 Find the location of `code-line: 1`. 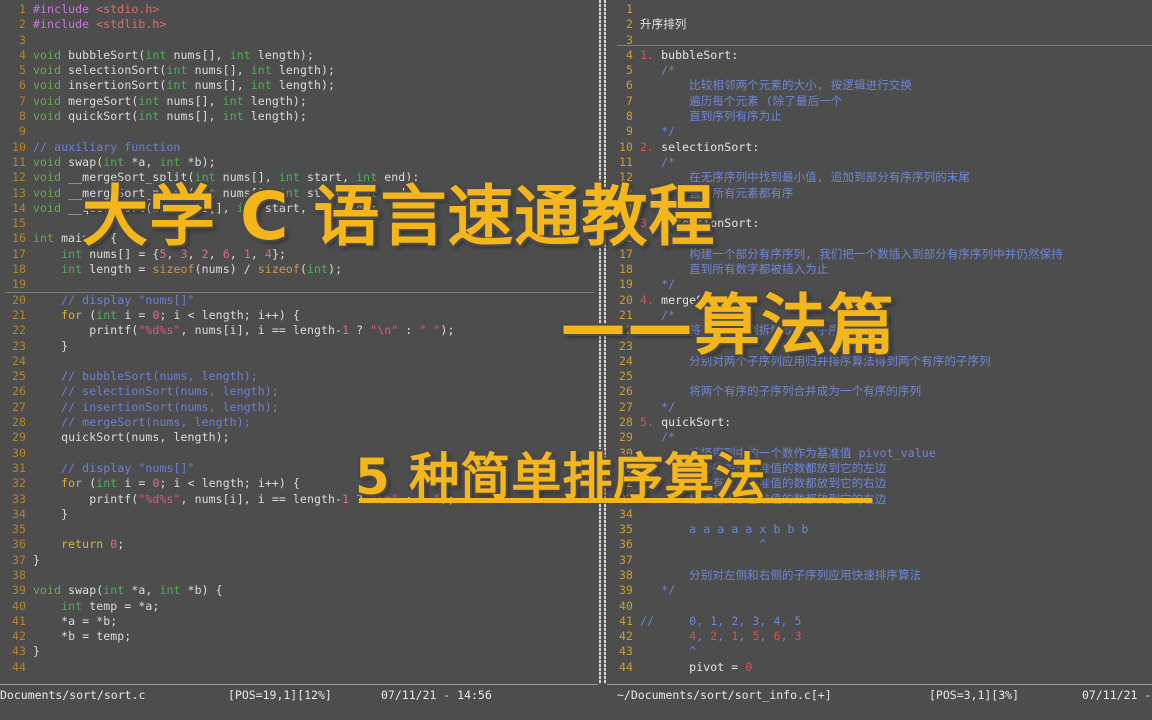

code-line: 1 is located at coordinates (879, 9).